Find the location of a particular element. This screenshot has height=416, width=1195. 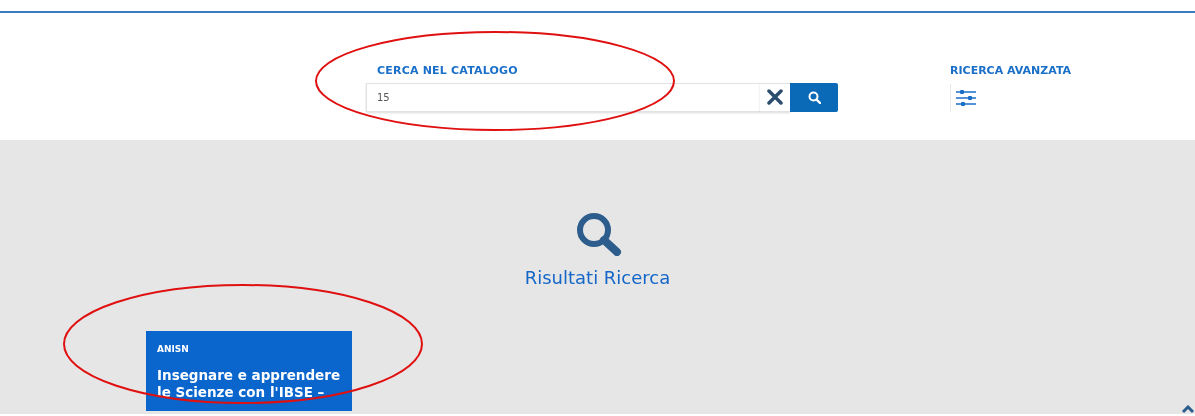

search-icon is located at coordinates (814, 97).